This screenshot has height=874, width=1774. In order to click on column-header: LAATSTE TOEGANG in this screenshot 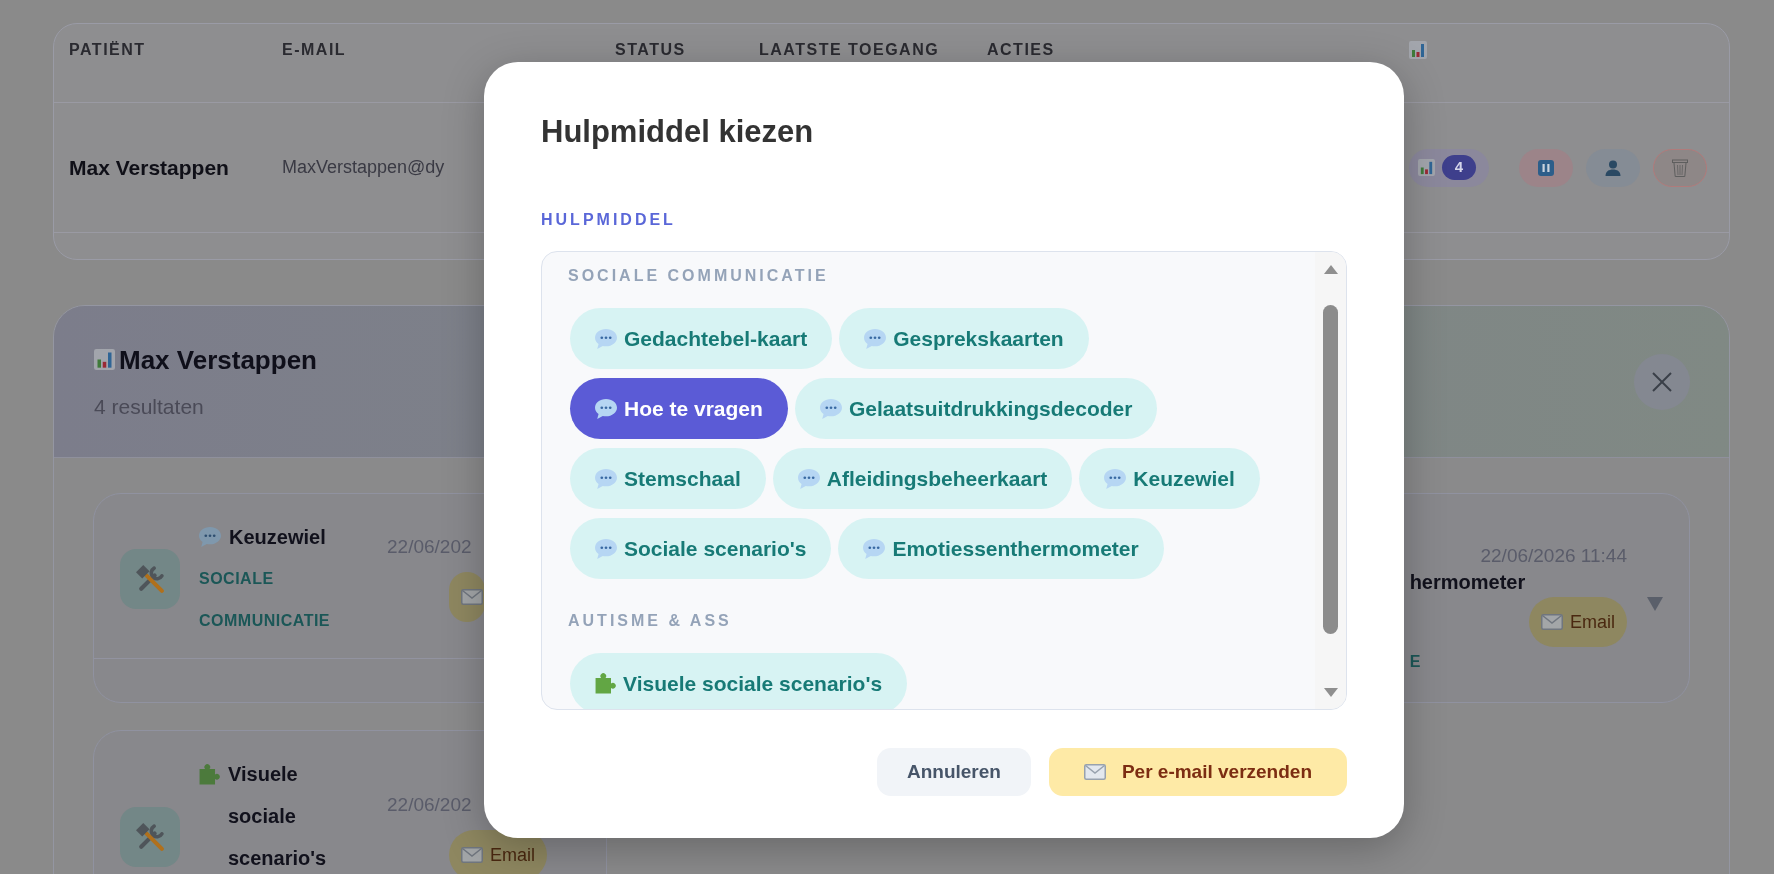, I will do `click(849, 50)`.